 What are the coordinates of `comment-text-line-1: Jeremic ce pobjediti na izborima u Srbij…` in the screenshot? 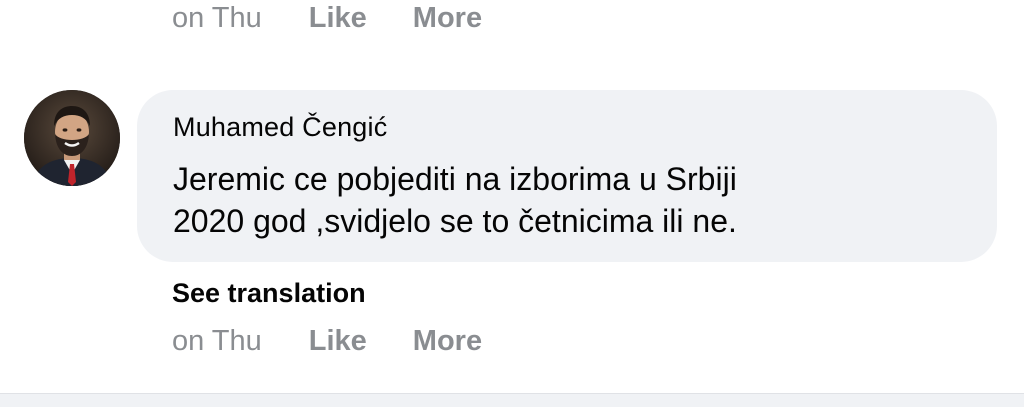 It's located at (455, 179).